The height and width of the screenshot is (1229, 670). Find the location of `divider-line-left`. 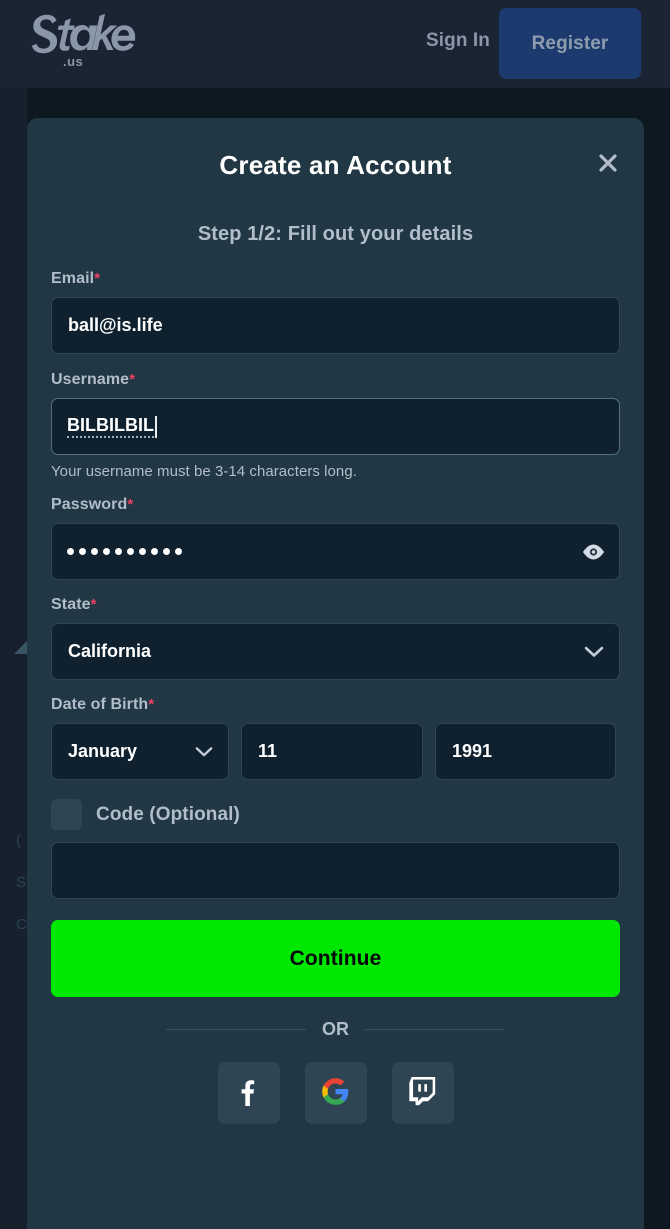

divider-line-left is located at coordinates (236, 1029).